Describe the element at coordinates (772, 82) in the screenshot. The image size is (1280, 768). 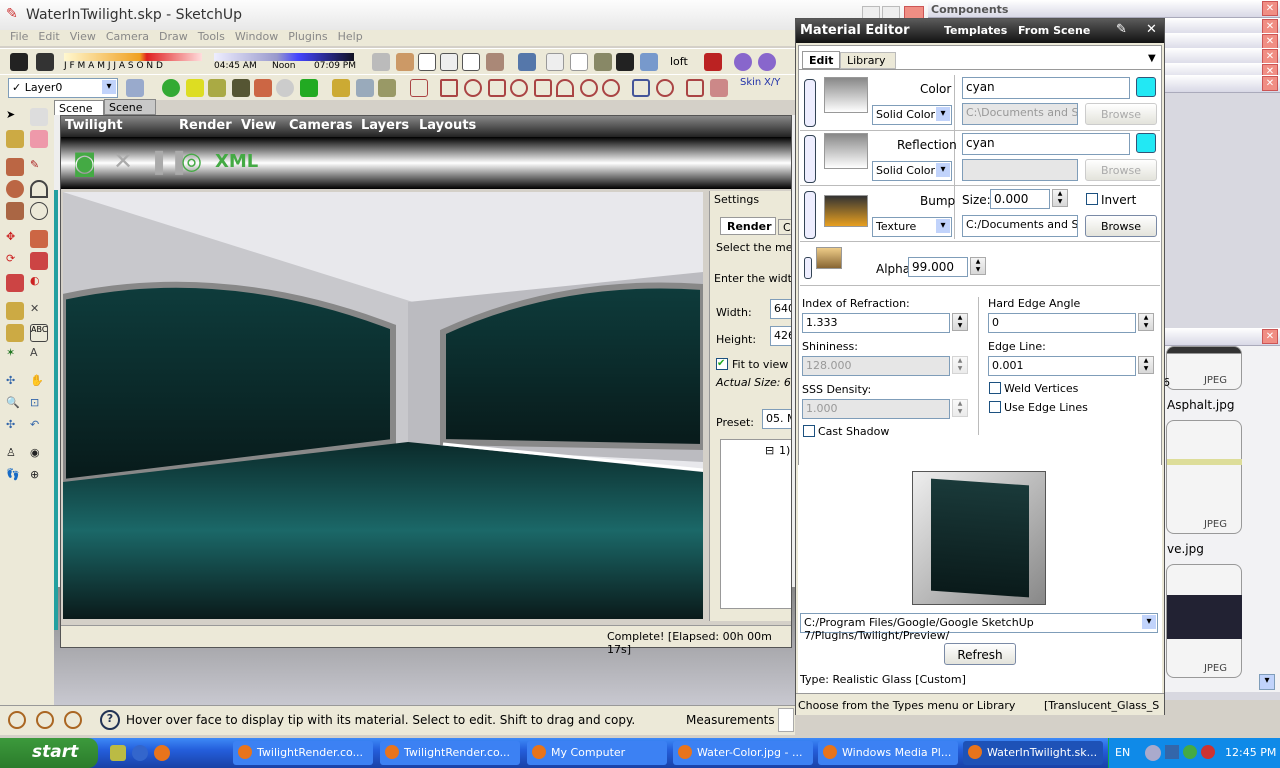
I see `xy-button: X/Y` at that location.